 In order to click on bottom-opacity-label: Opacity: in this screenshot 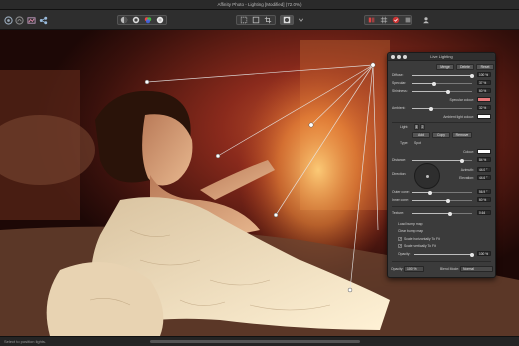, I will do `click(397, 269)`.